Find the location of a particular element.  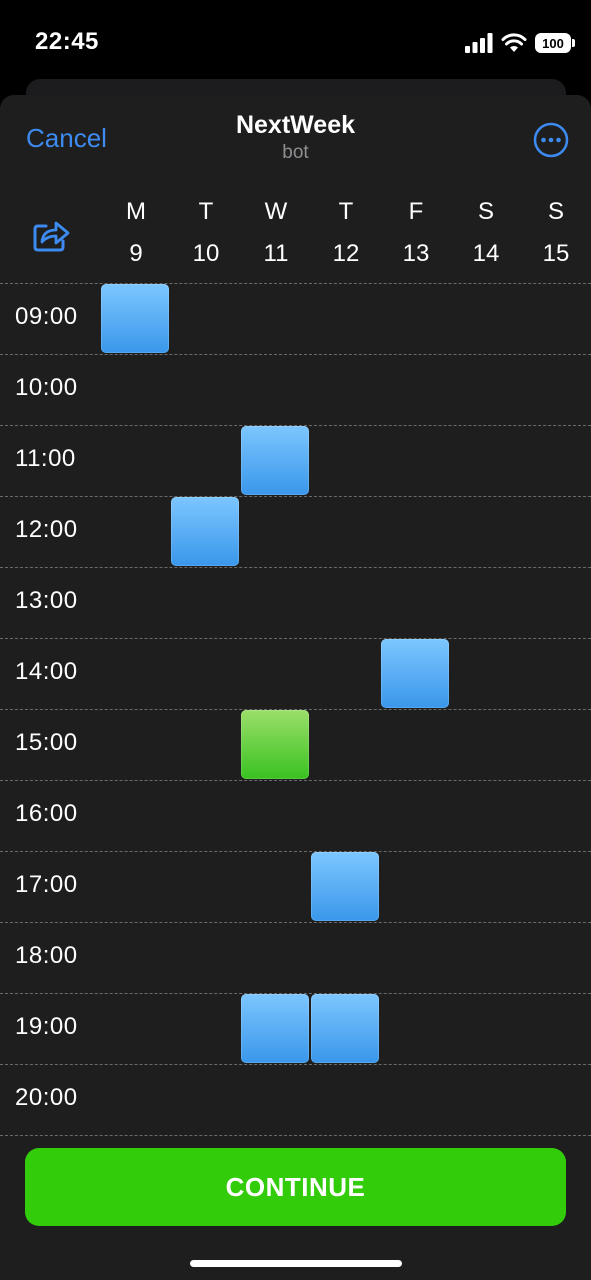

hour-label: 10:00 is located at coordinates (46, 387).